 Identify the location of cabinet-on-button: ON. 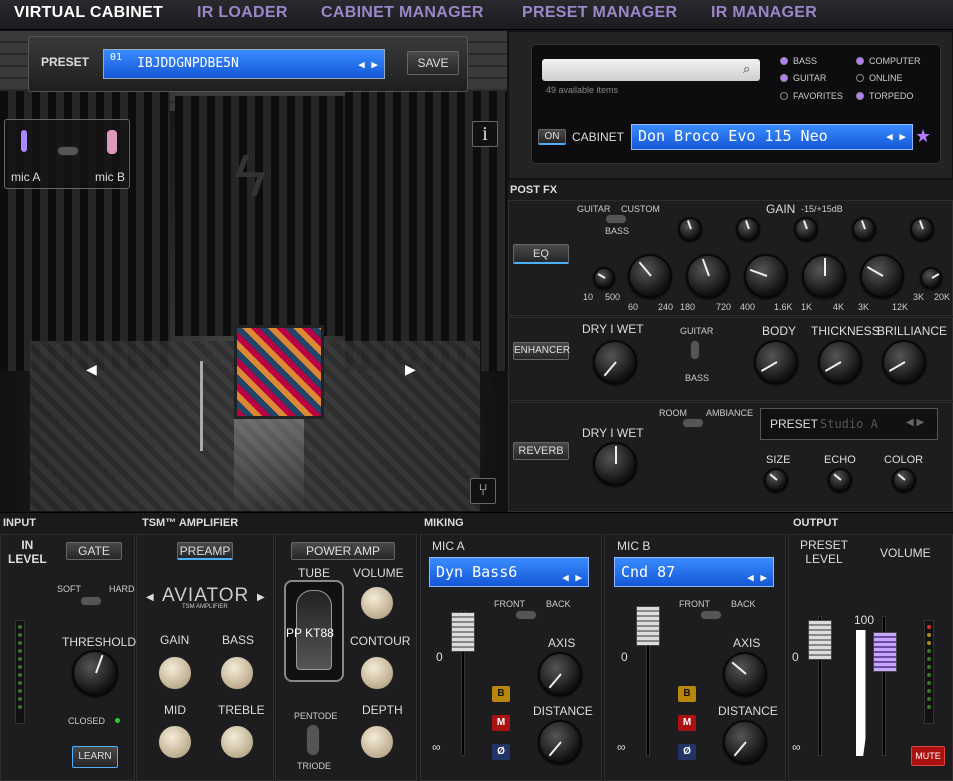
(552, 137).